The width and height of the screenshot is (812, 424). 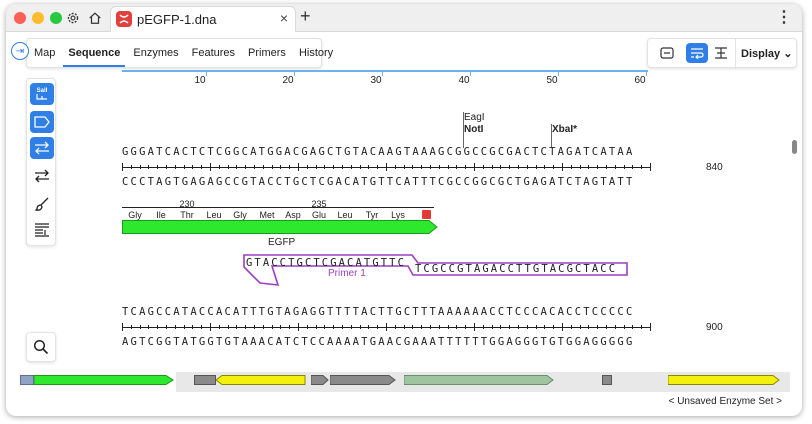 What do you see at coordinates (280, 227) in the screenshot?
I see `egfp-feature-arrow` at bounding box center [280, 227].